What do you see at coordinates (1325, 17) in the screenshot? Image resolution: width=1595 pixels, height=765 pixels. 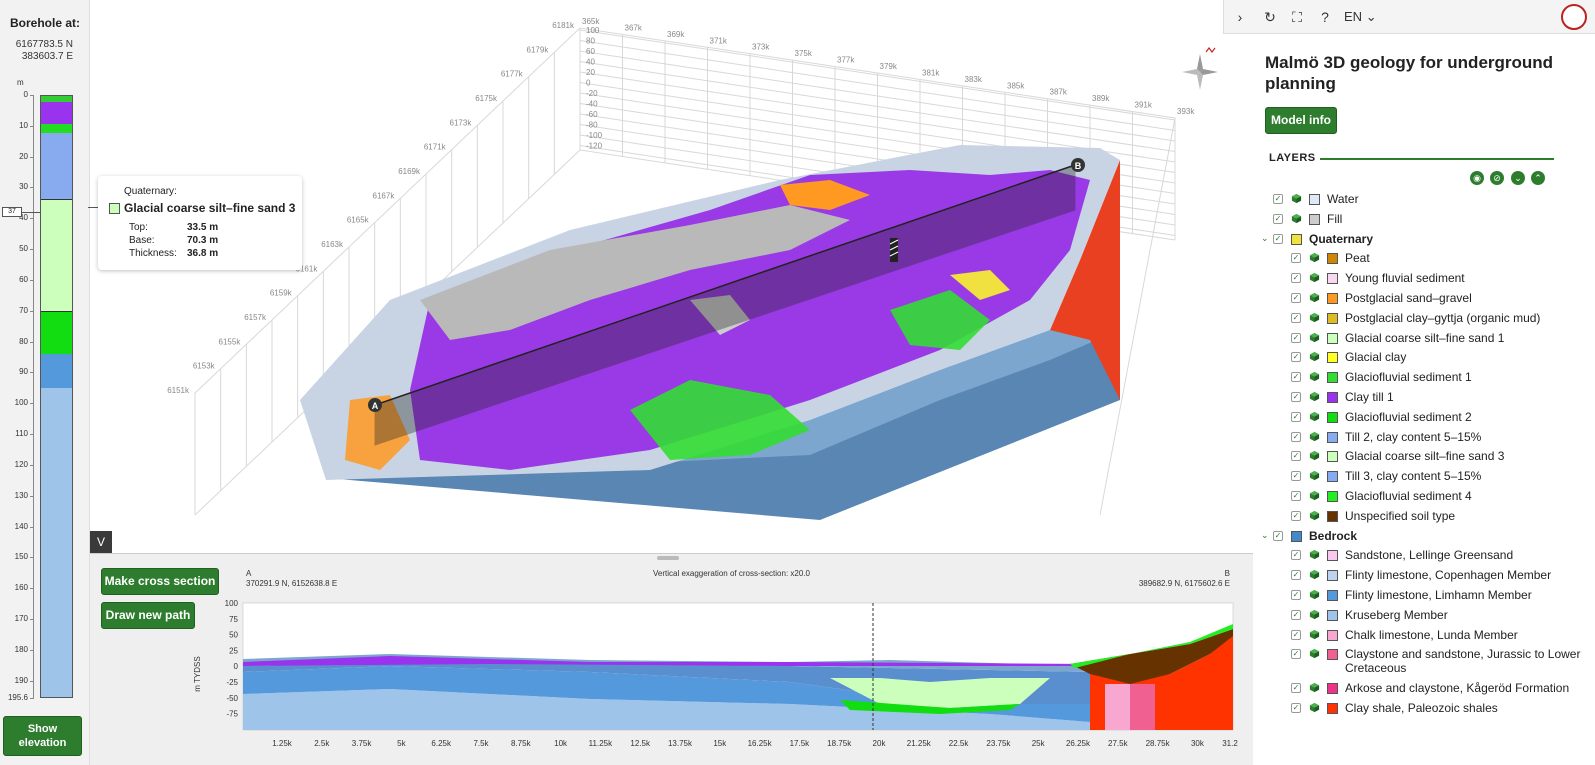 I see `help-icon: ?` at bounding box center [1325, 17].